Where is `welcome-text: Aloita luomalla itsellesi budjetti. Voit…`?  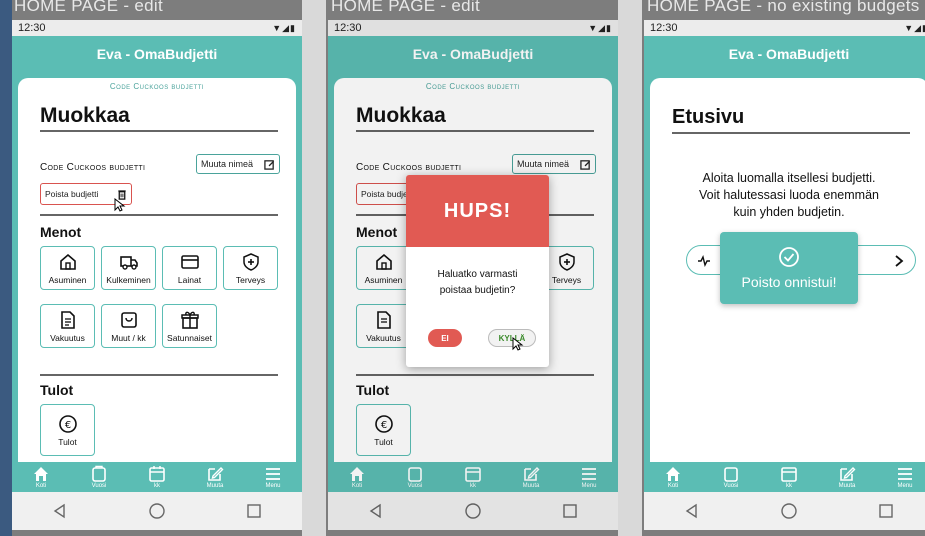
welcome-text: Aloita luomalla itsellesi budjetti. Voit… is located at coordinates (787, 195).